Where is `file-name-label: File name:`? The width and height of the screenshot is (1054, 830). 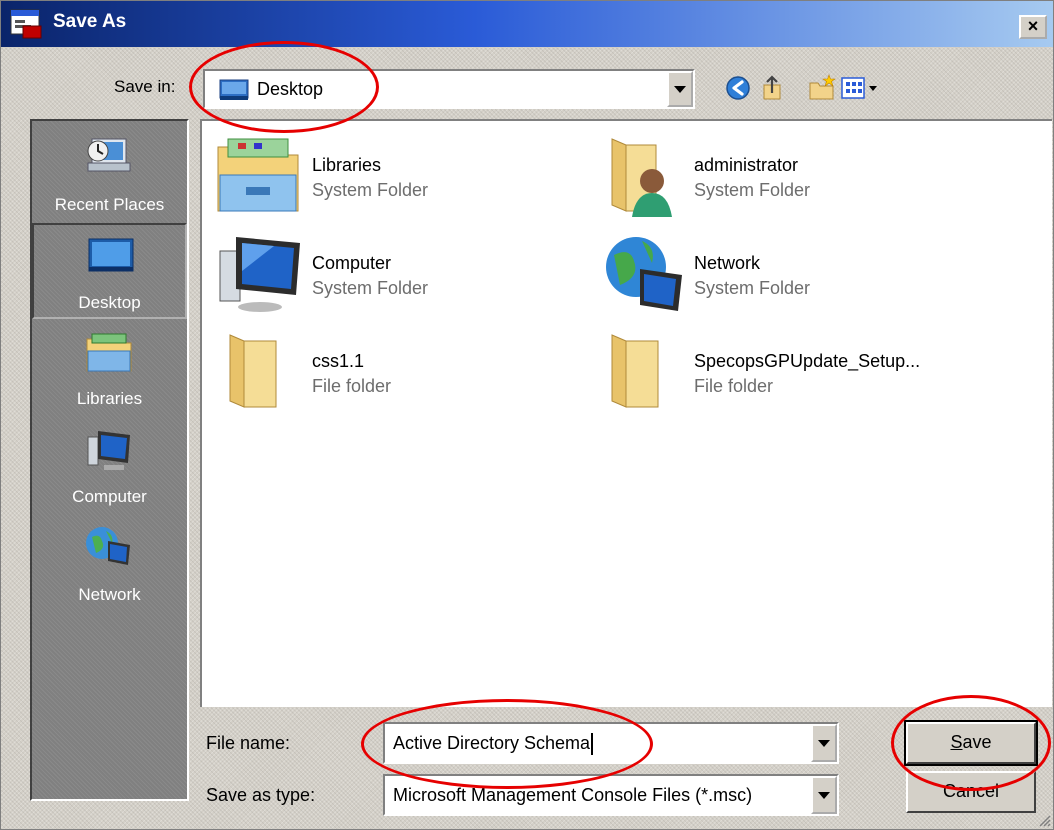 file-name-label: File name: is located at coordinates (248, 743).